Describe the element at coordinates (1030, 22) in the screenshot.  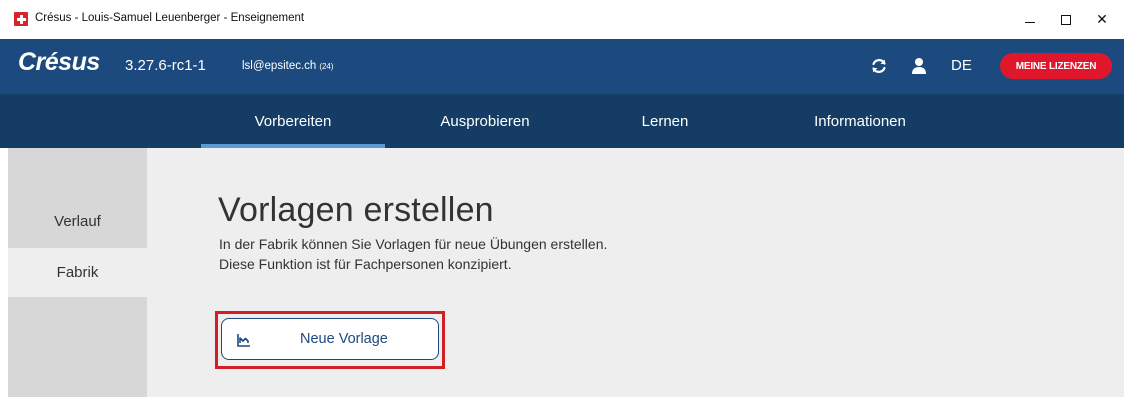
I see `minimize-icon` at that location.